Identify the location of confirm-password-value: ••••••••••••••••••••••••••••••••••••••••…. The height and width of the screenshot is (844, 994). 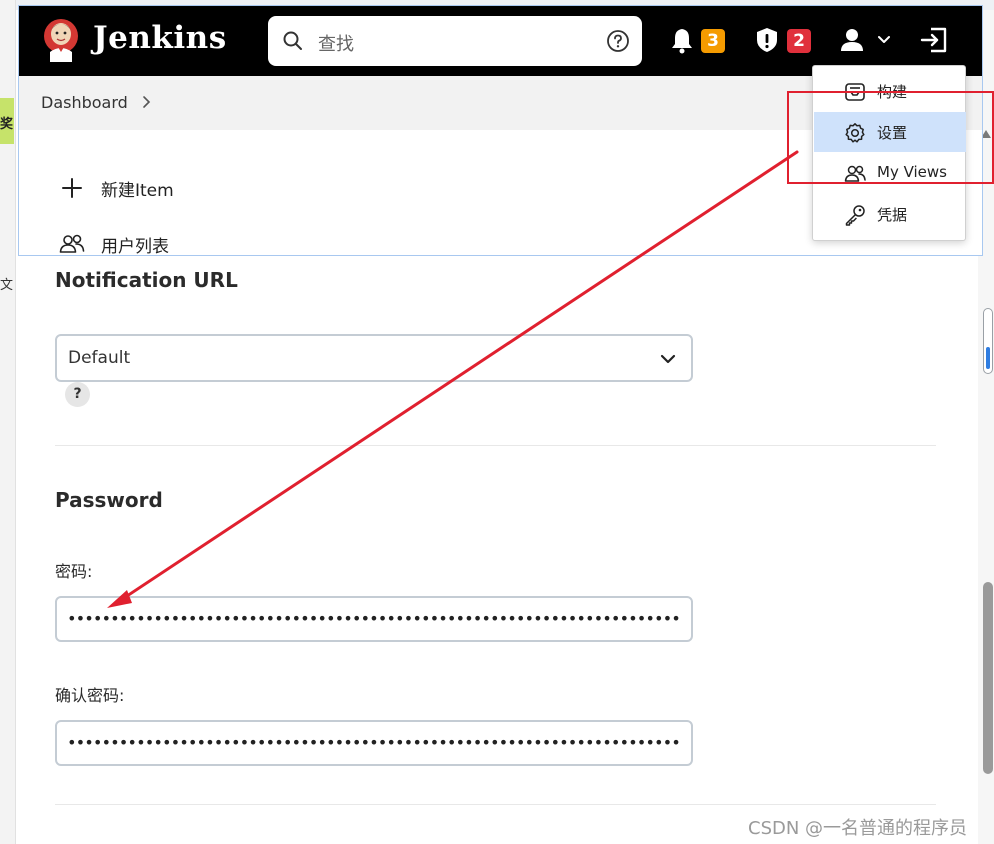
(374, 742).